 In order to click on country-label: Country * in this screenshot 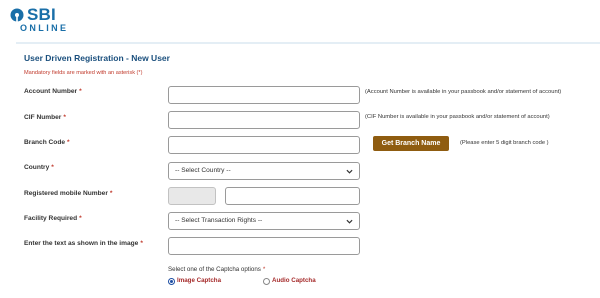, I will do `click(39, 167)`.